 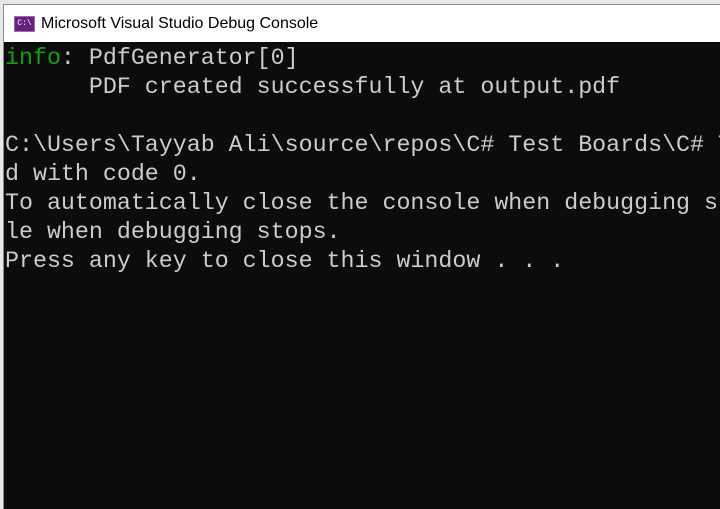 What do you see at coordinates (180, 23) in the screenshot?
I see `window-title: Microsoft Visual Studio Debug Console` at bounding box center [180, 23].